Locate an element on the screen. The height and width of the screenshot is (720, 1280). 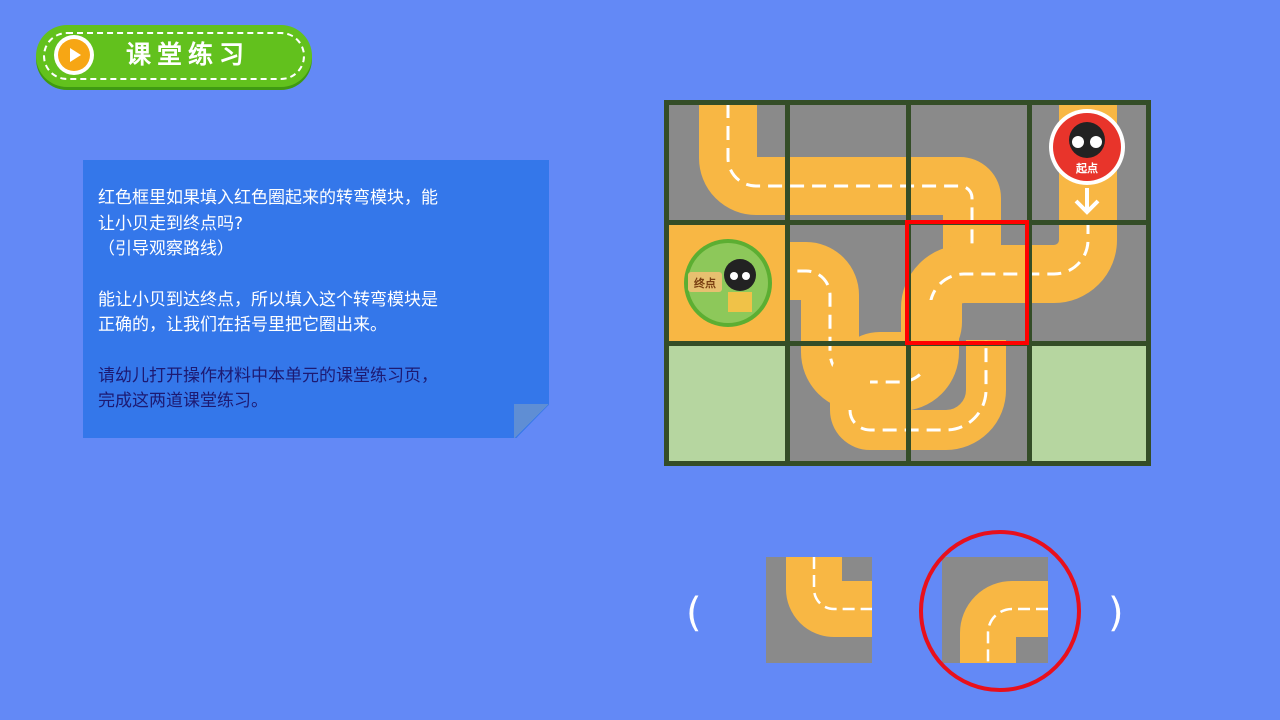
start-marker: 起点 is located at coordinates (1087, 147).